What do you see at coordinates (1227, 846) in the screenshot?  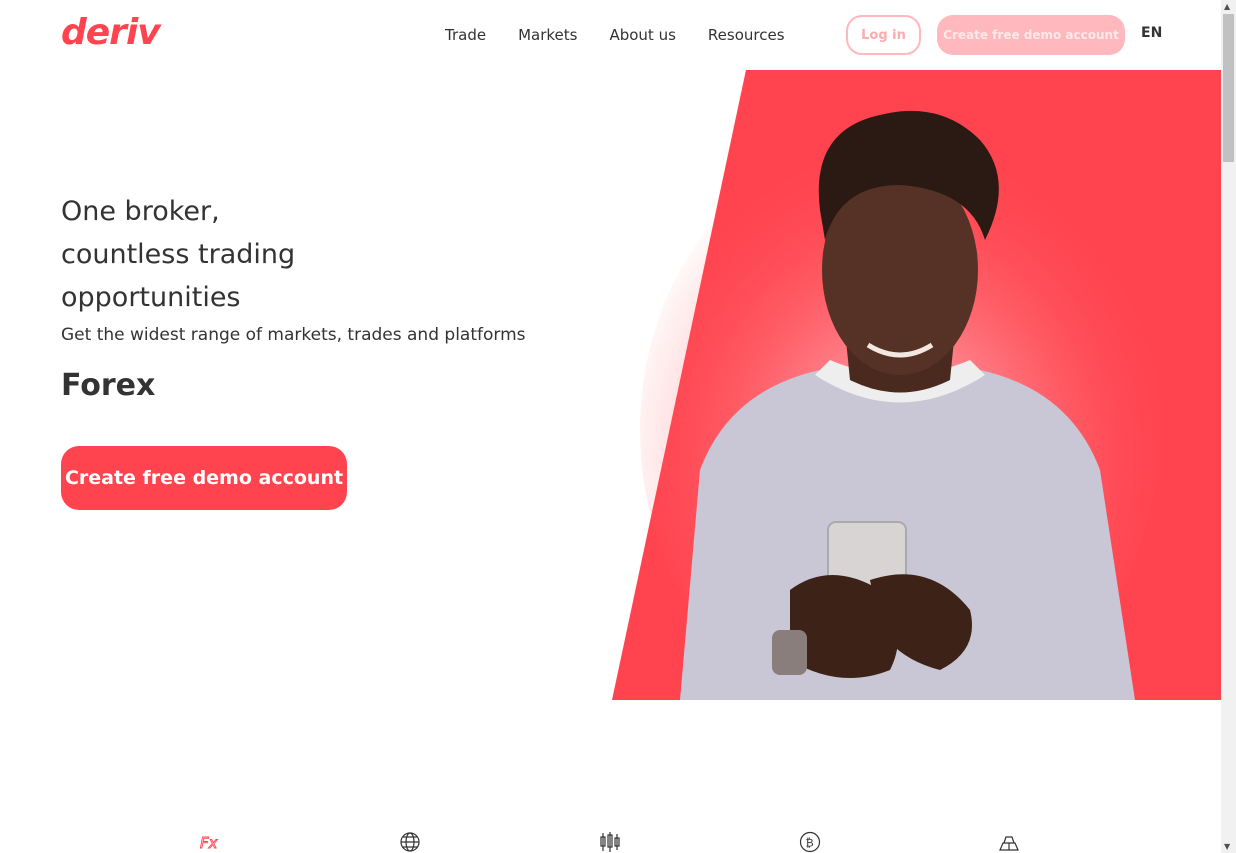 I see `scroll-down-arrow-icon: ▼` at bounding box center [1227, 846].